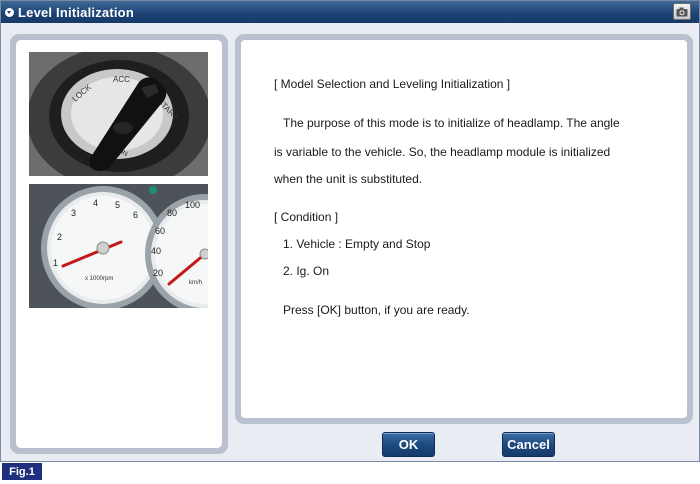  I want to click on ready-prompt: Press [OK] button, if you are ready., so click(376, 310).